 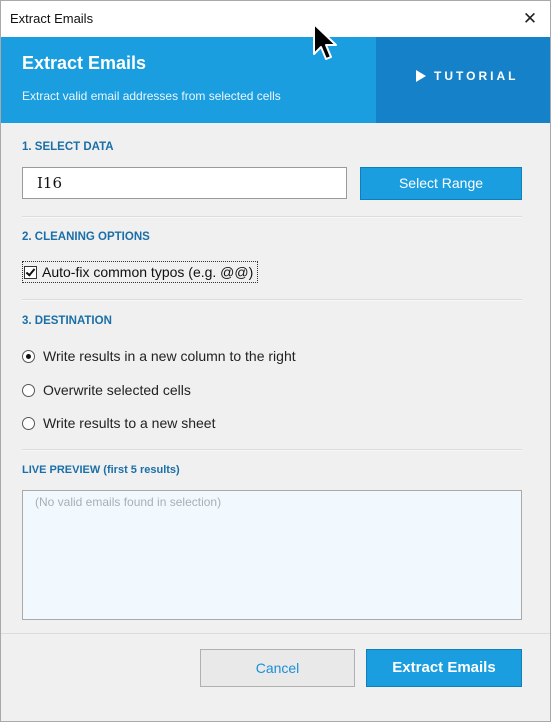 I want to click on footer-divider, so click(x=275, y=633).